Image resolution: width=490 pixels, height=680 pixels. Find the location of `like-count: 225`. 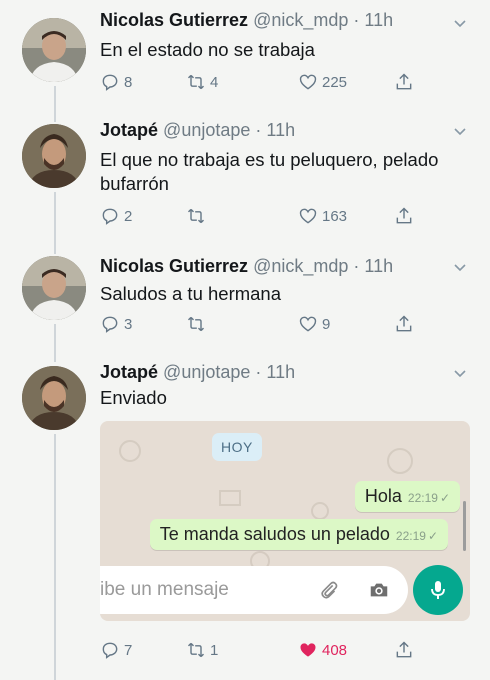

like-count: 225 is located at coordinates (335, 82).